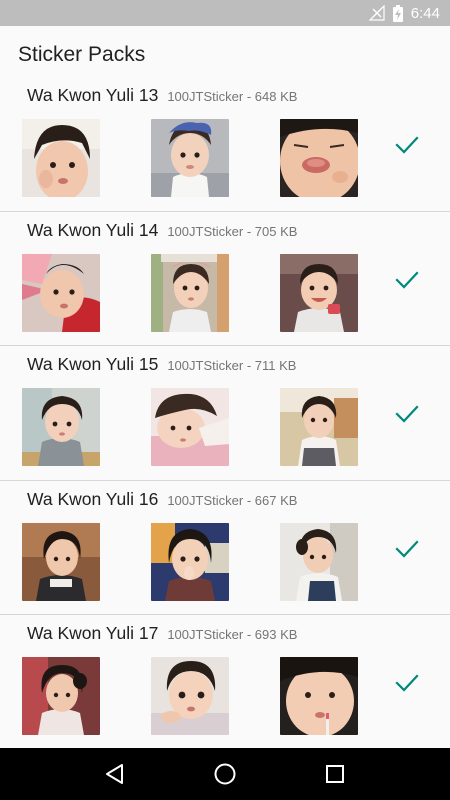 The image size is (450, 800). What do you see at coordinates (225, 55) in the screenshot?
I see `app-toolbar: Sticker Packs` at bounding box center [225, 55].